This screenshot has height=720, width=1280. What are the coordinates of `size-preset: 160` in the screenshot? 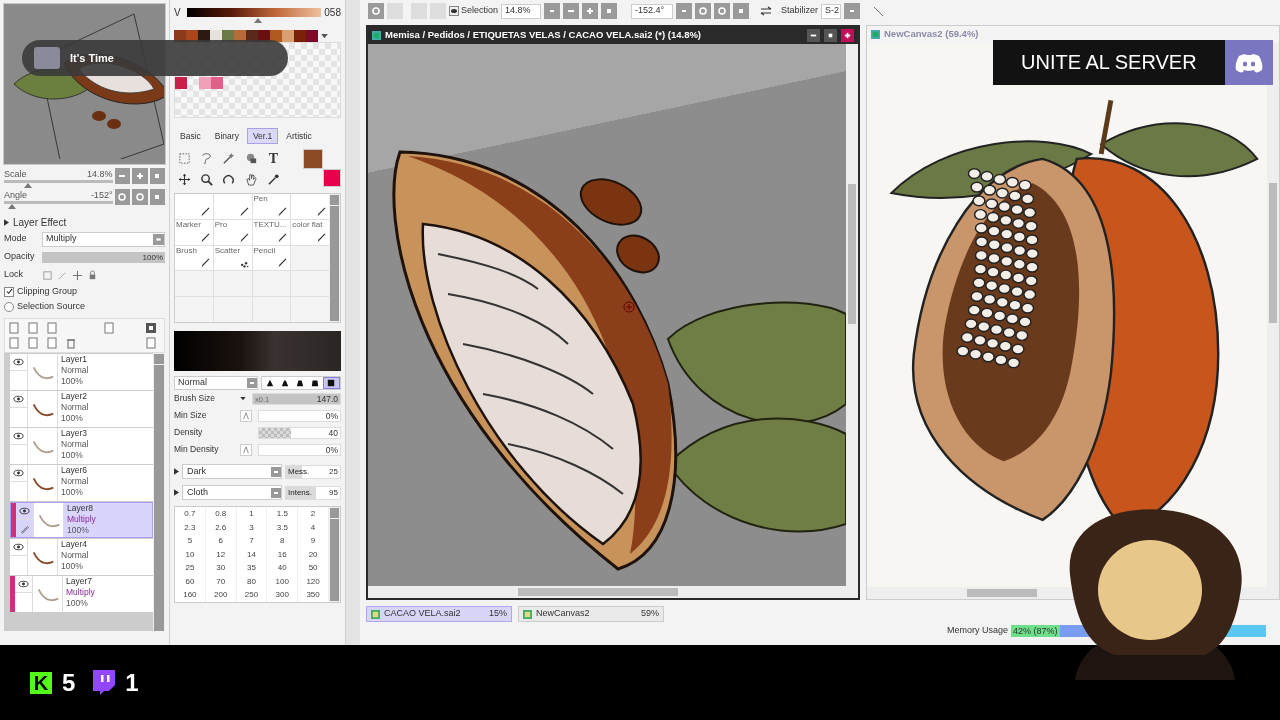 It's located at (190, 595).